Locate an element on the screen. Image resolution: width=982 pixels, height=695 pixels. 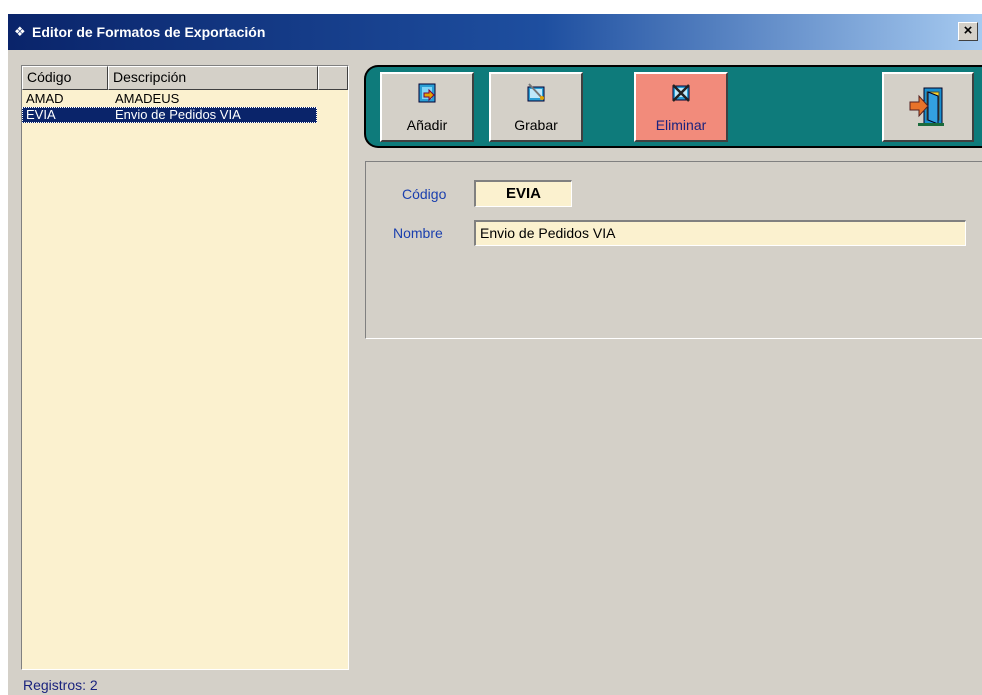
save-label: Grabar is located at coordinates (536, 125).